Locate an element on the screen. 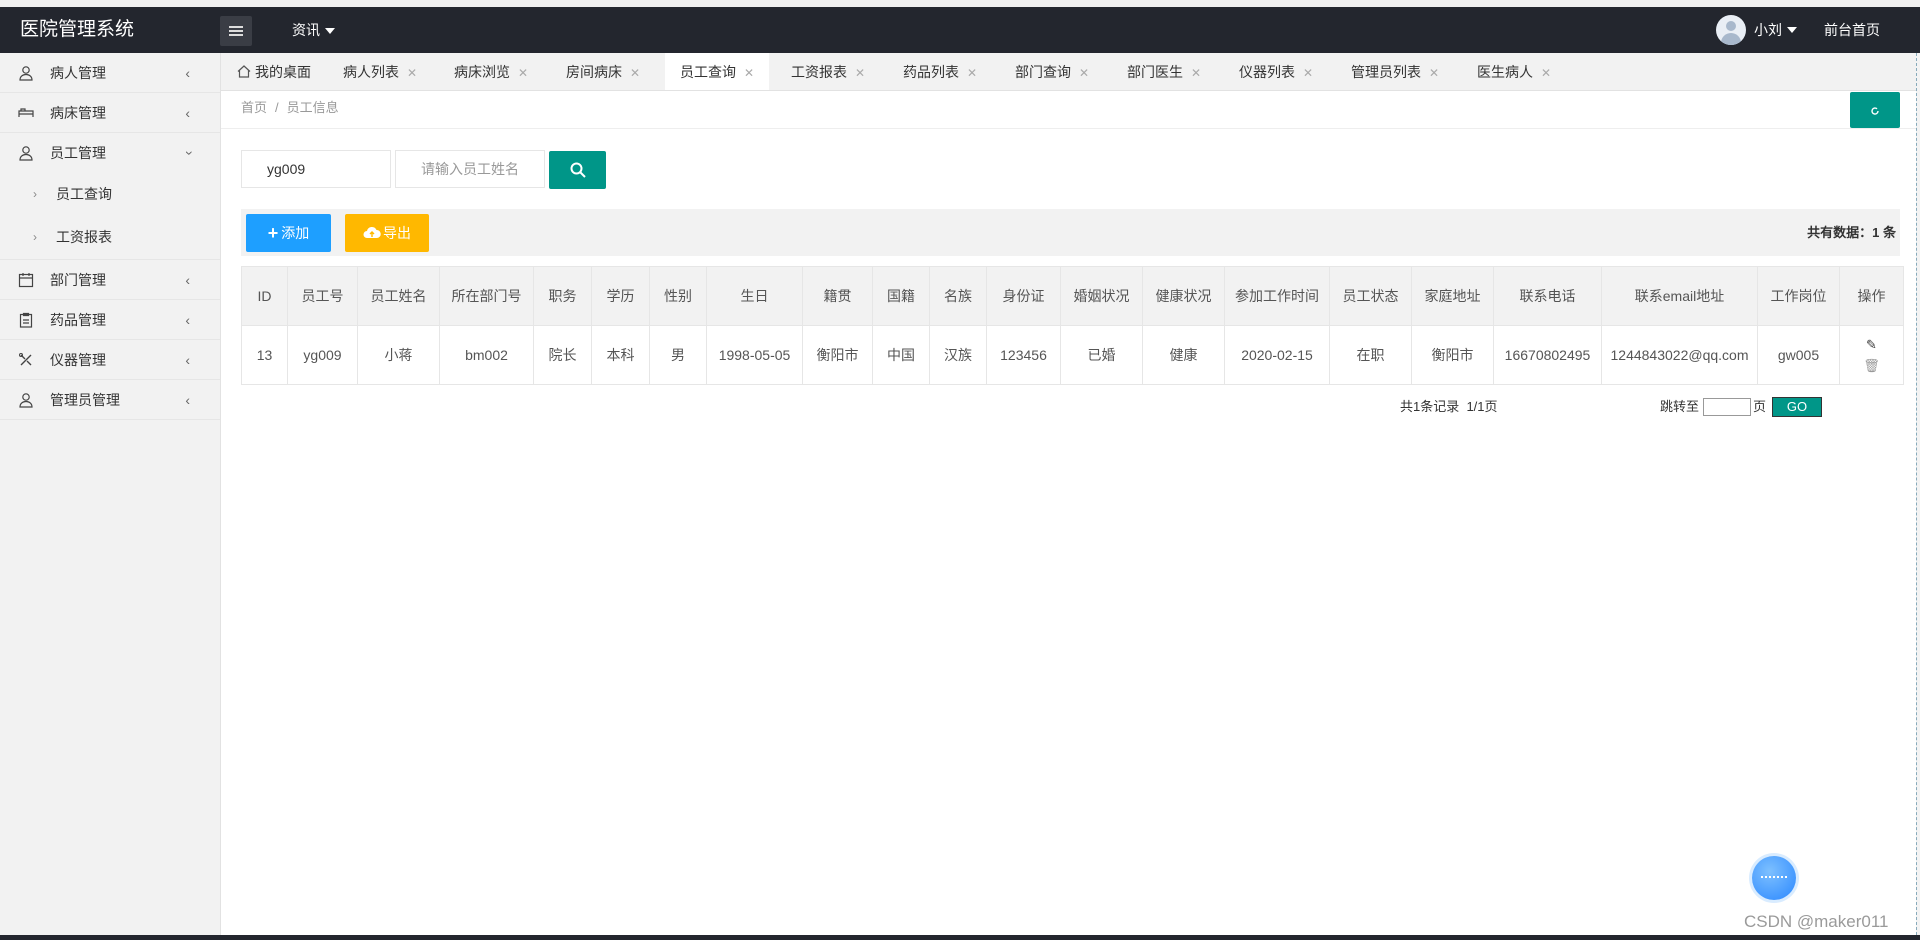 This screenshot has width=1920, height=940. tab-bed-browse: 病床浏览 ✕ is located at coordinates (491, 71).